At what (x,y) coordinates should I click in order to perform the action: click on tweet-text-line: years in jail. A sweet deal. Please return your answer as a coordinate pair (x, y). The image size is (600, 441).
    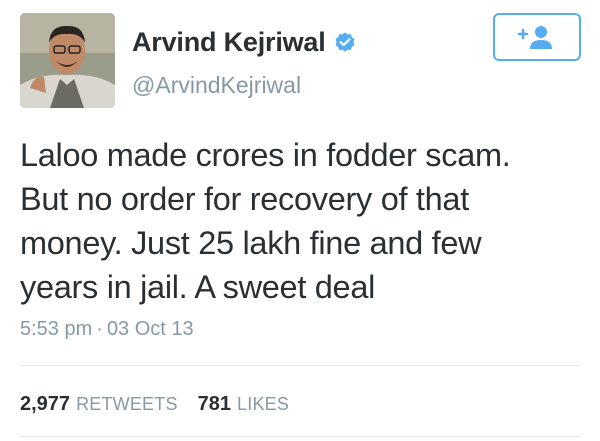
    Looking at the image, I should click on (198, 287).